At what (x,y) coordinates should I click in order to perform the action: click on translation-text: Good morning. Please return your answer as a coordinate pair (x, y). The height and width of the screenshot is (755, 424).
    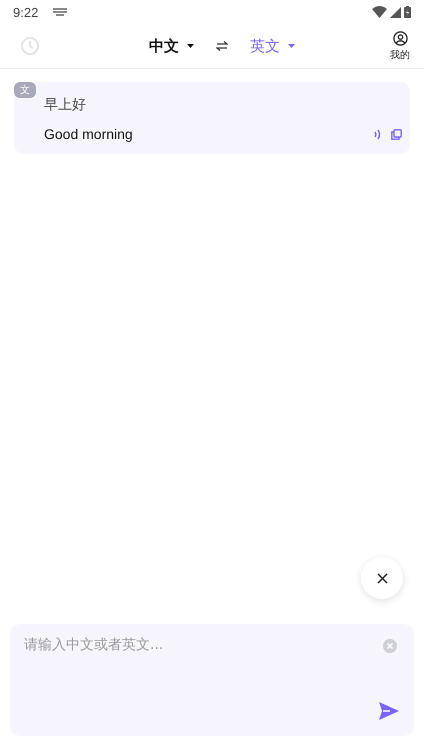
    Looking at the image, I should click on (89, 134).